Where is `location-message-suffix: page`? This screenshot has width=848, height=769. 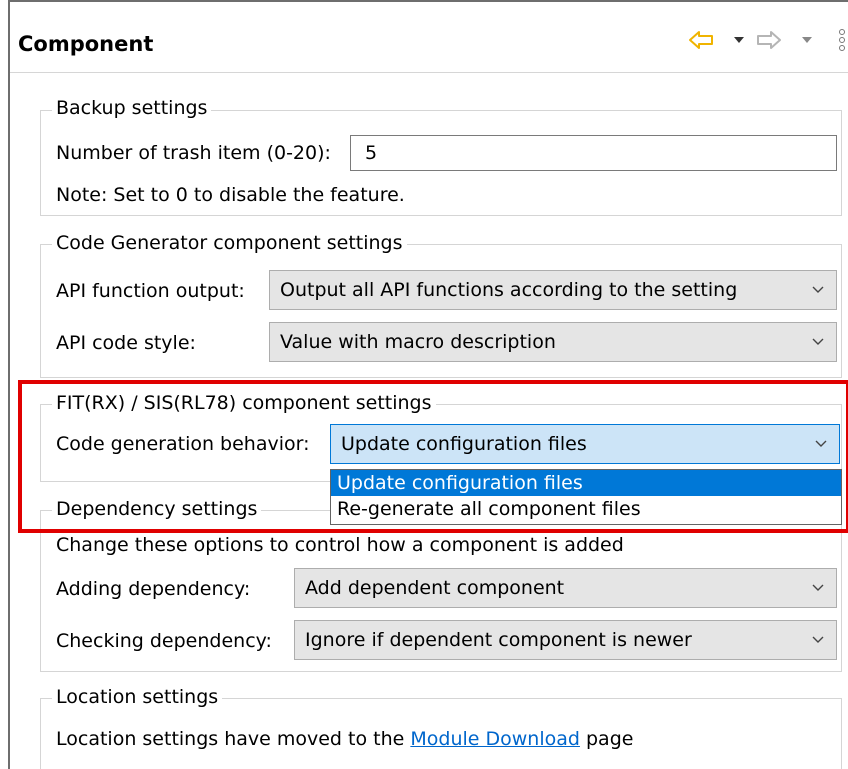
location-message-suffix: page is located at coordinates (606, 739).